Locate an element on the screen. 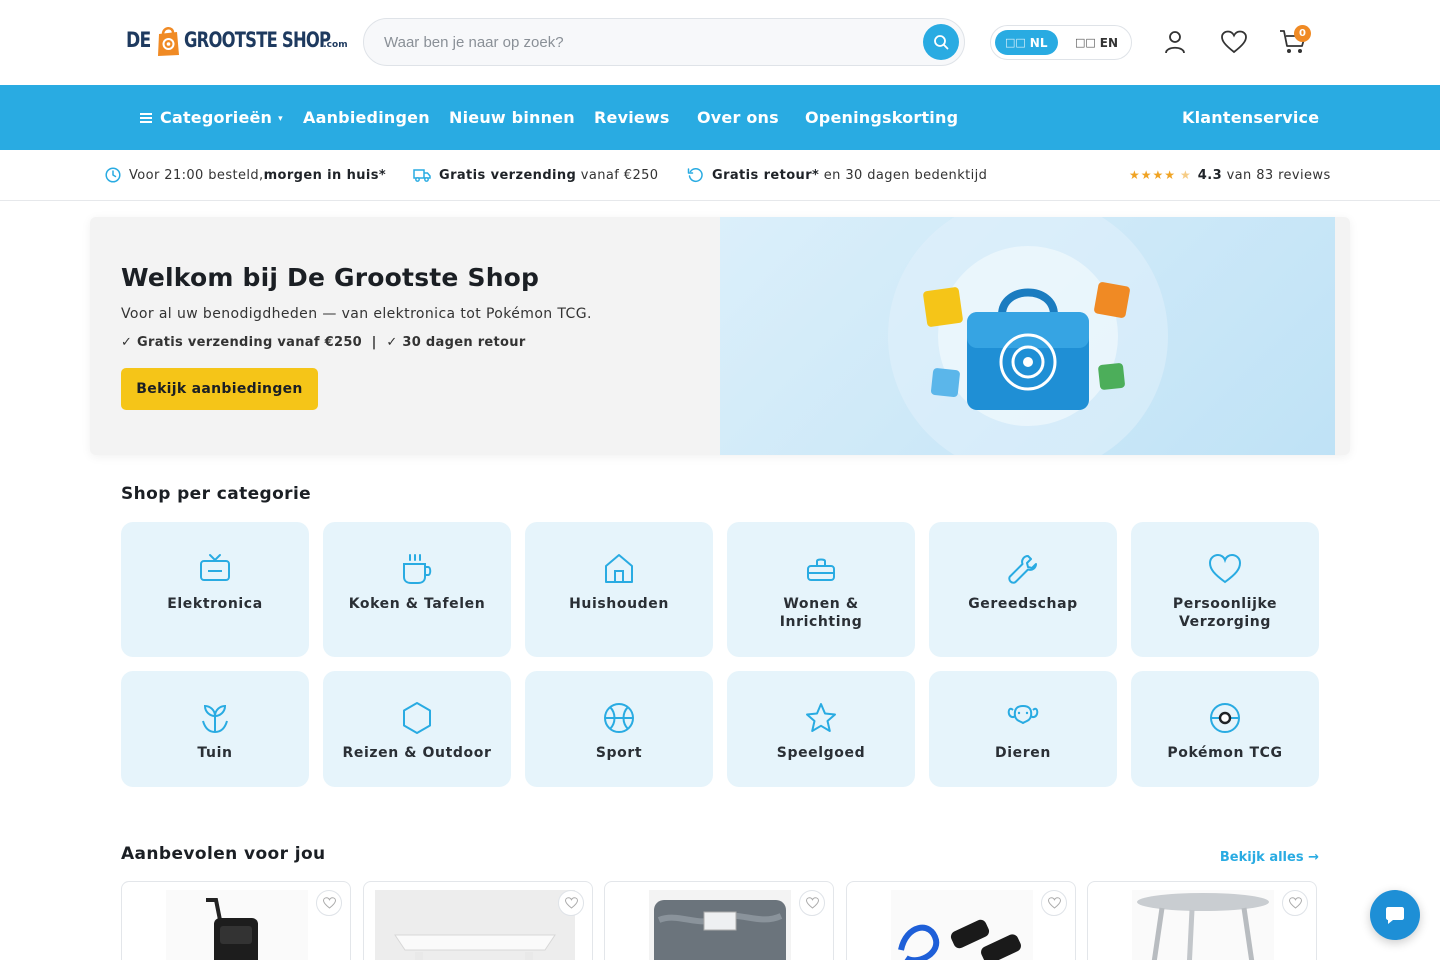 The image size is (1440, 960). language-option-en: □□ EN is located at coordinates (1096, 42).